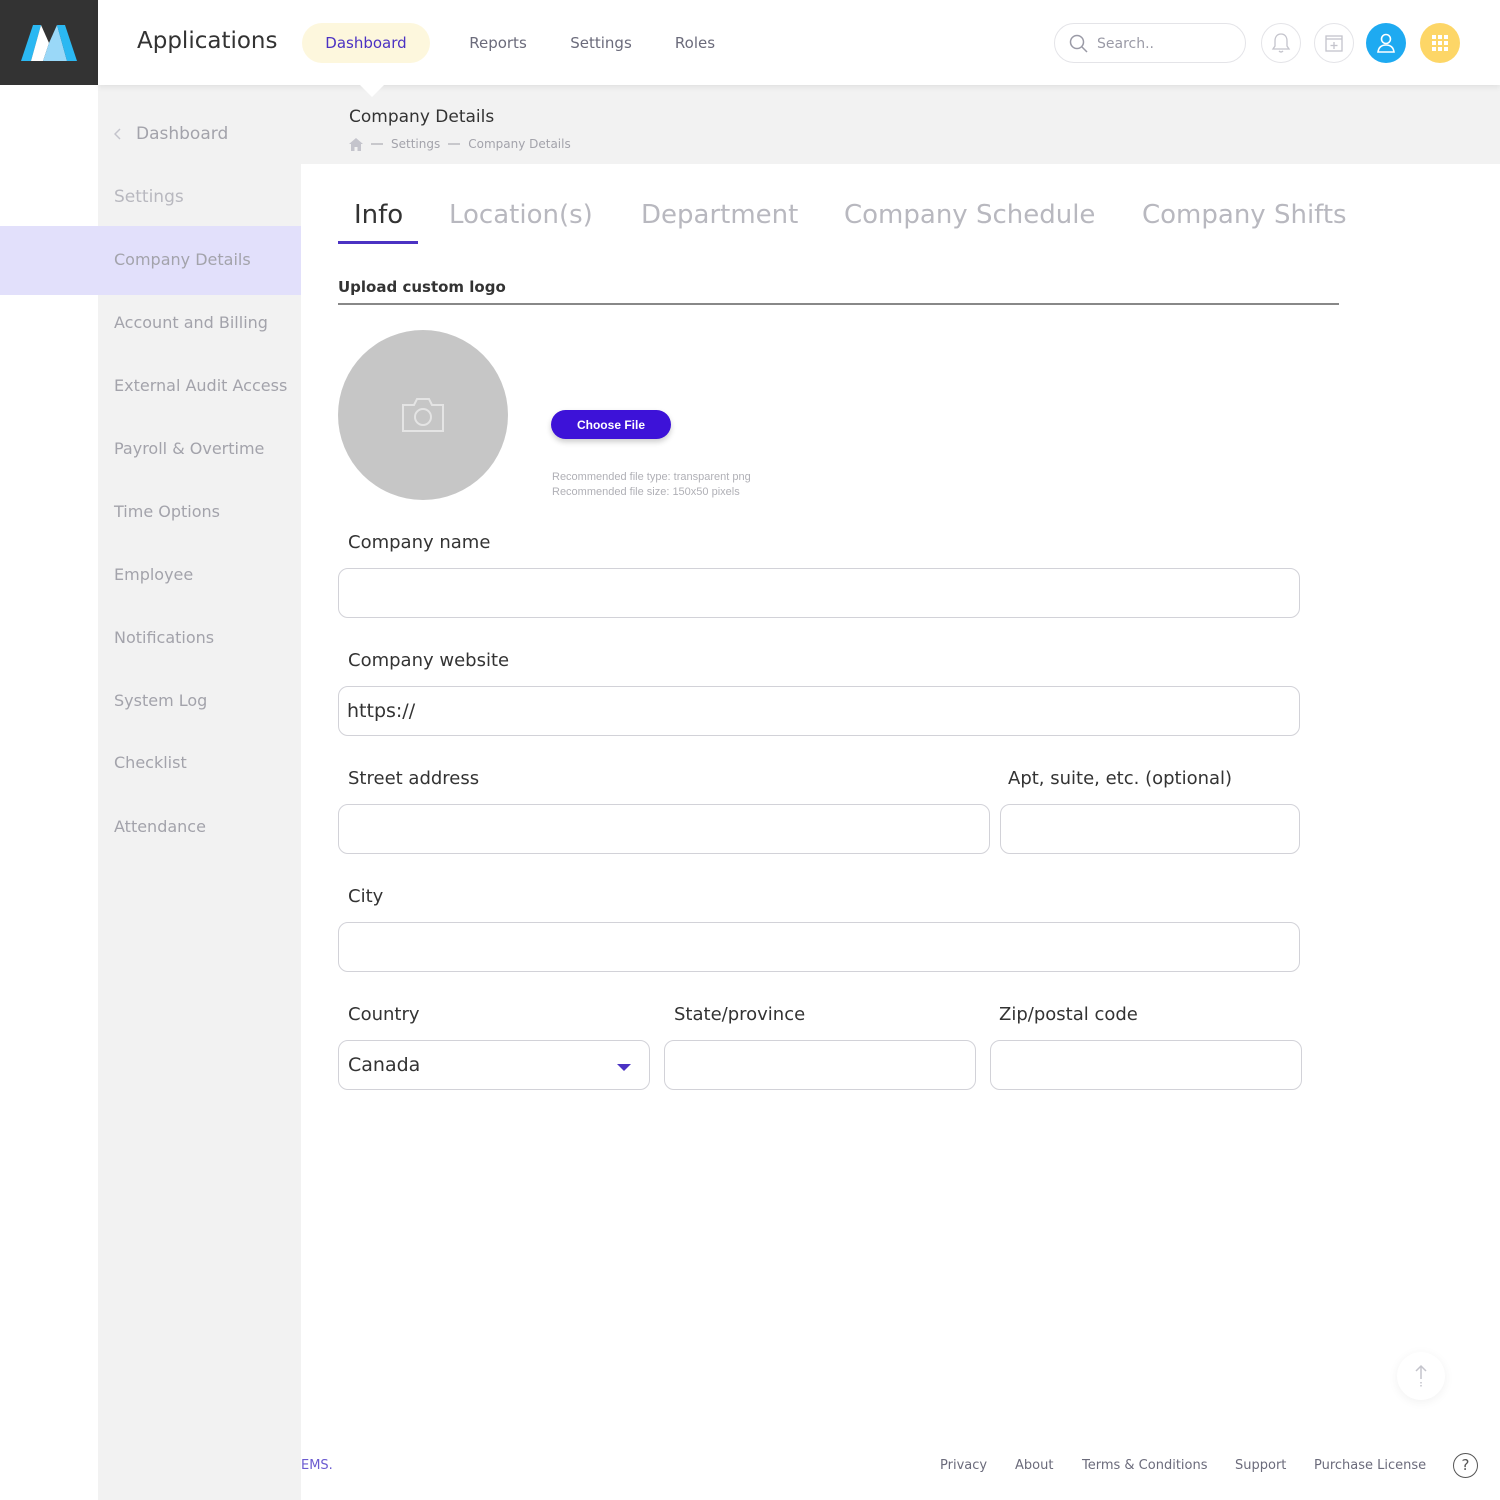 Image resolution: width=1500 pixels, height=1500 pixels. I want to click on footer-link-terms: Terms & Conditions, so click(1145, 1465).